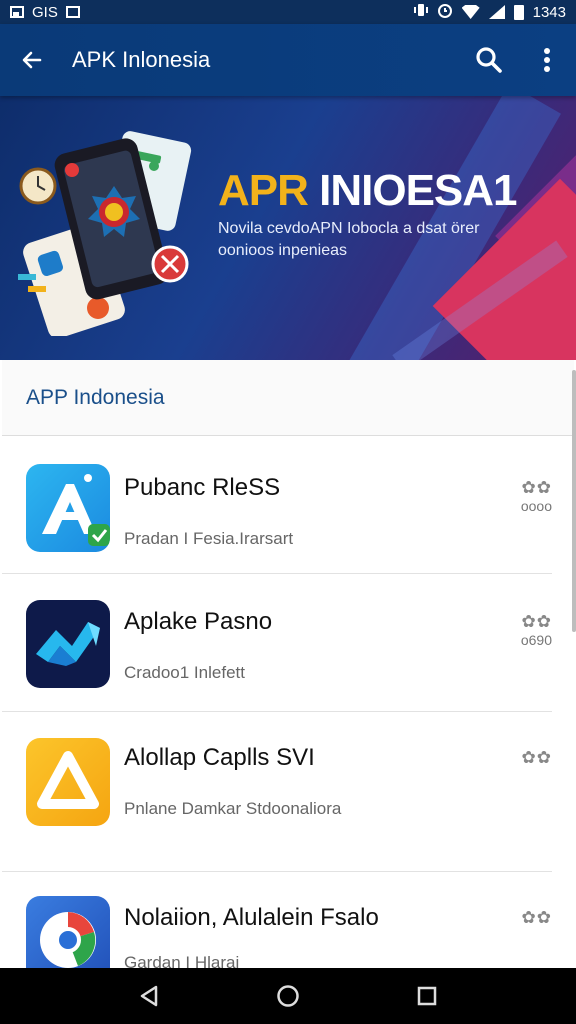 The height and width of the screenshot is (1024, 576). I want to click on app-name: Pubanc RleSS, so click(202, 487).